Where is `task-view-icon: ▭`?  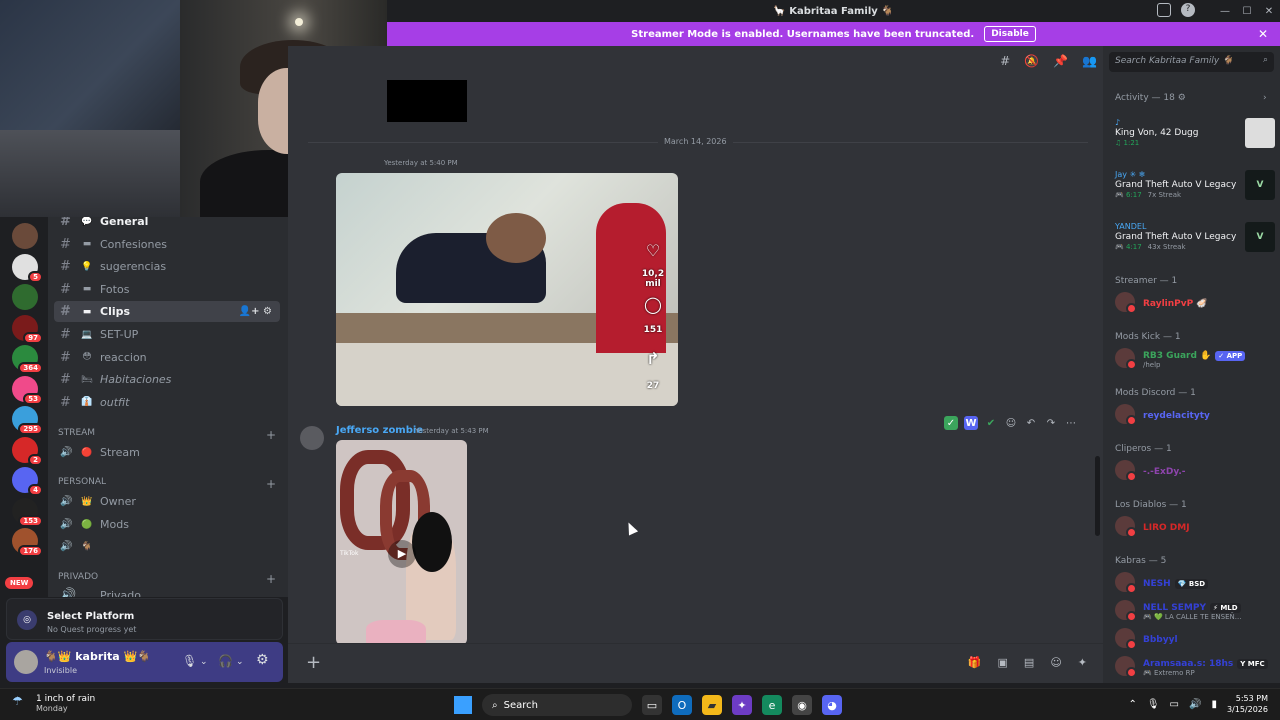
task-view-icon: ▭ is located at coordinates (652, 705).